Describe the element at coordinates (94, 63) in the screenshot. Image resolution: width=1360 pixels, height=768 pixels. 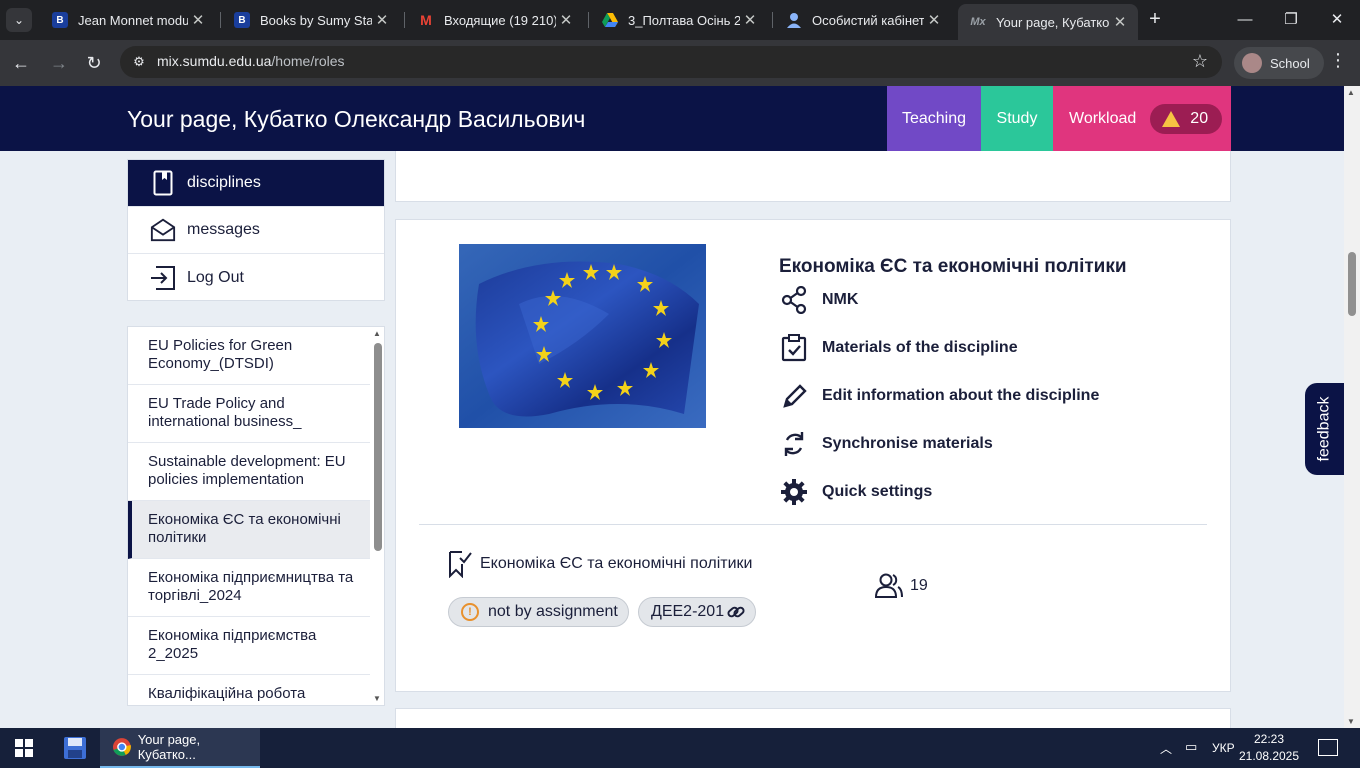
I see `reload-icon: ↻` at that location.